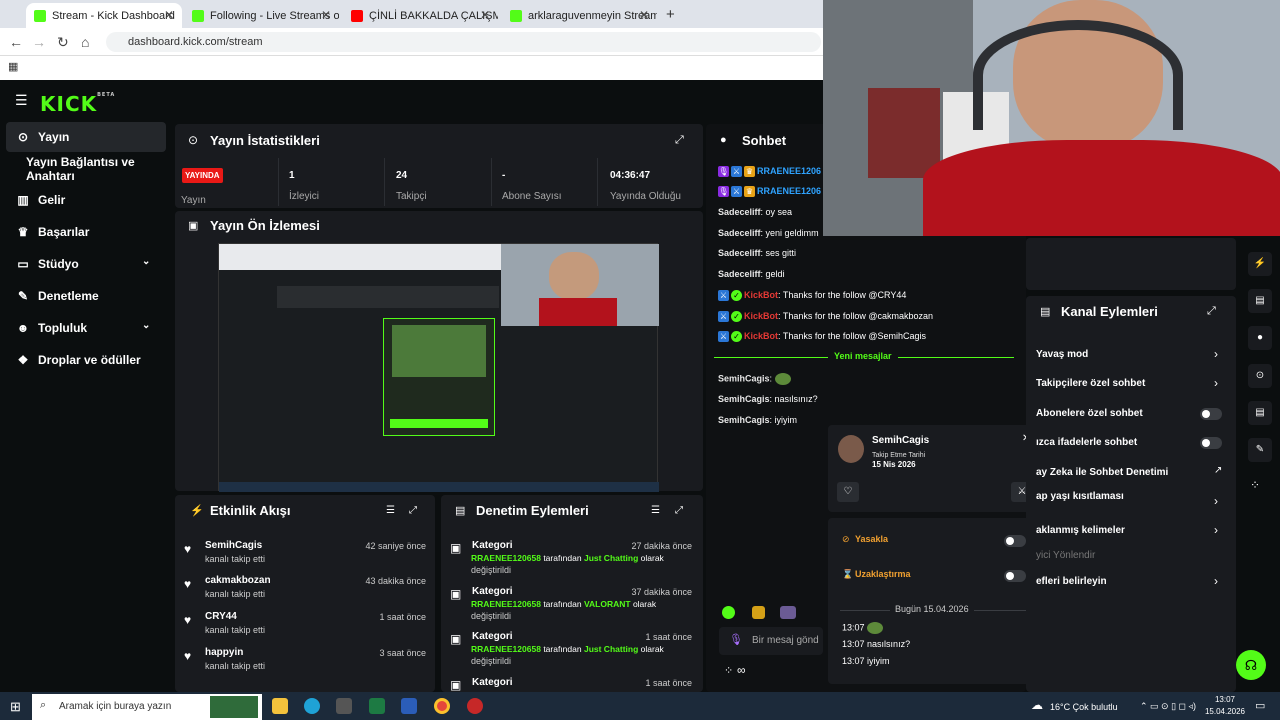  Describe the element at coordinates (21, 100) in the screenshot. I see `menu-icon: ☰` at that location.